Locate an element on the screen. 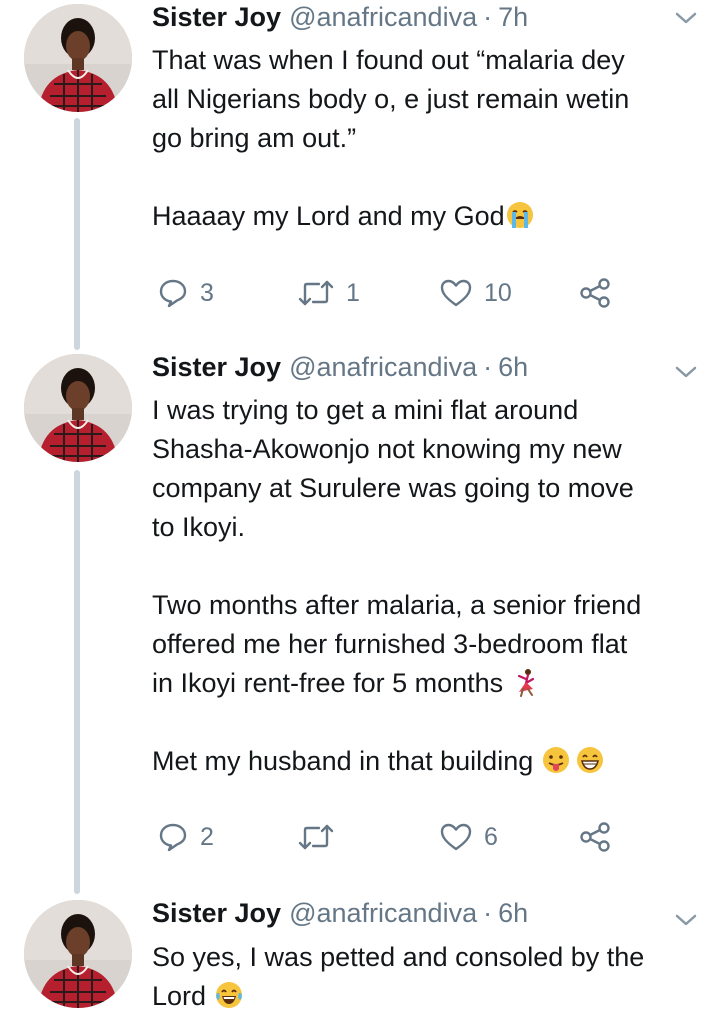 This screenshot has height=1027, width=715. tongue-face-emoji-icon is located at coordinates (555, 760).